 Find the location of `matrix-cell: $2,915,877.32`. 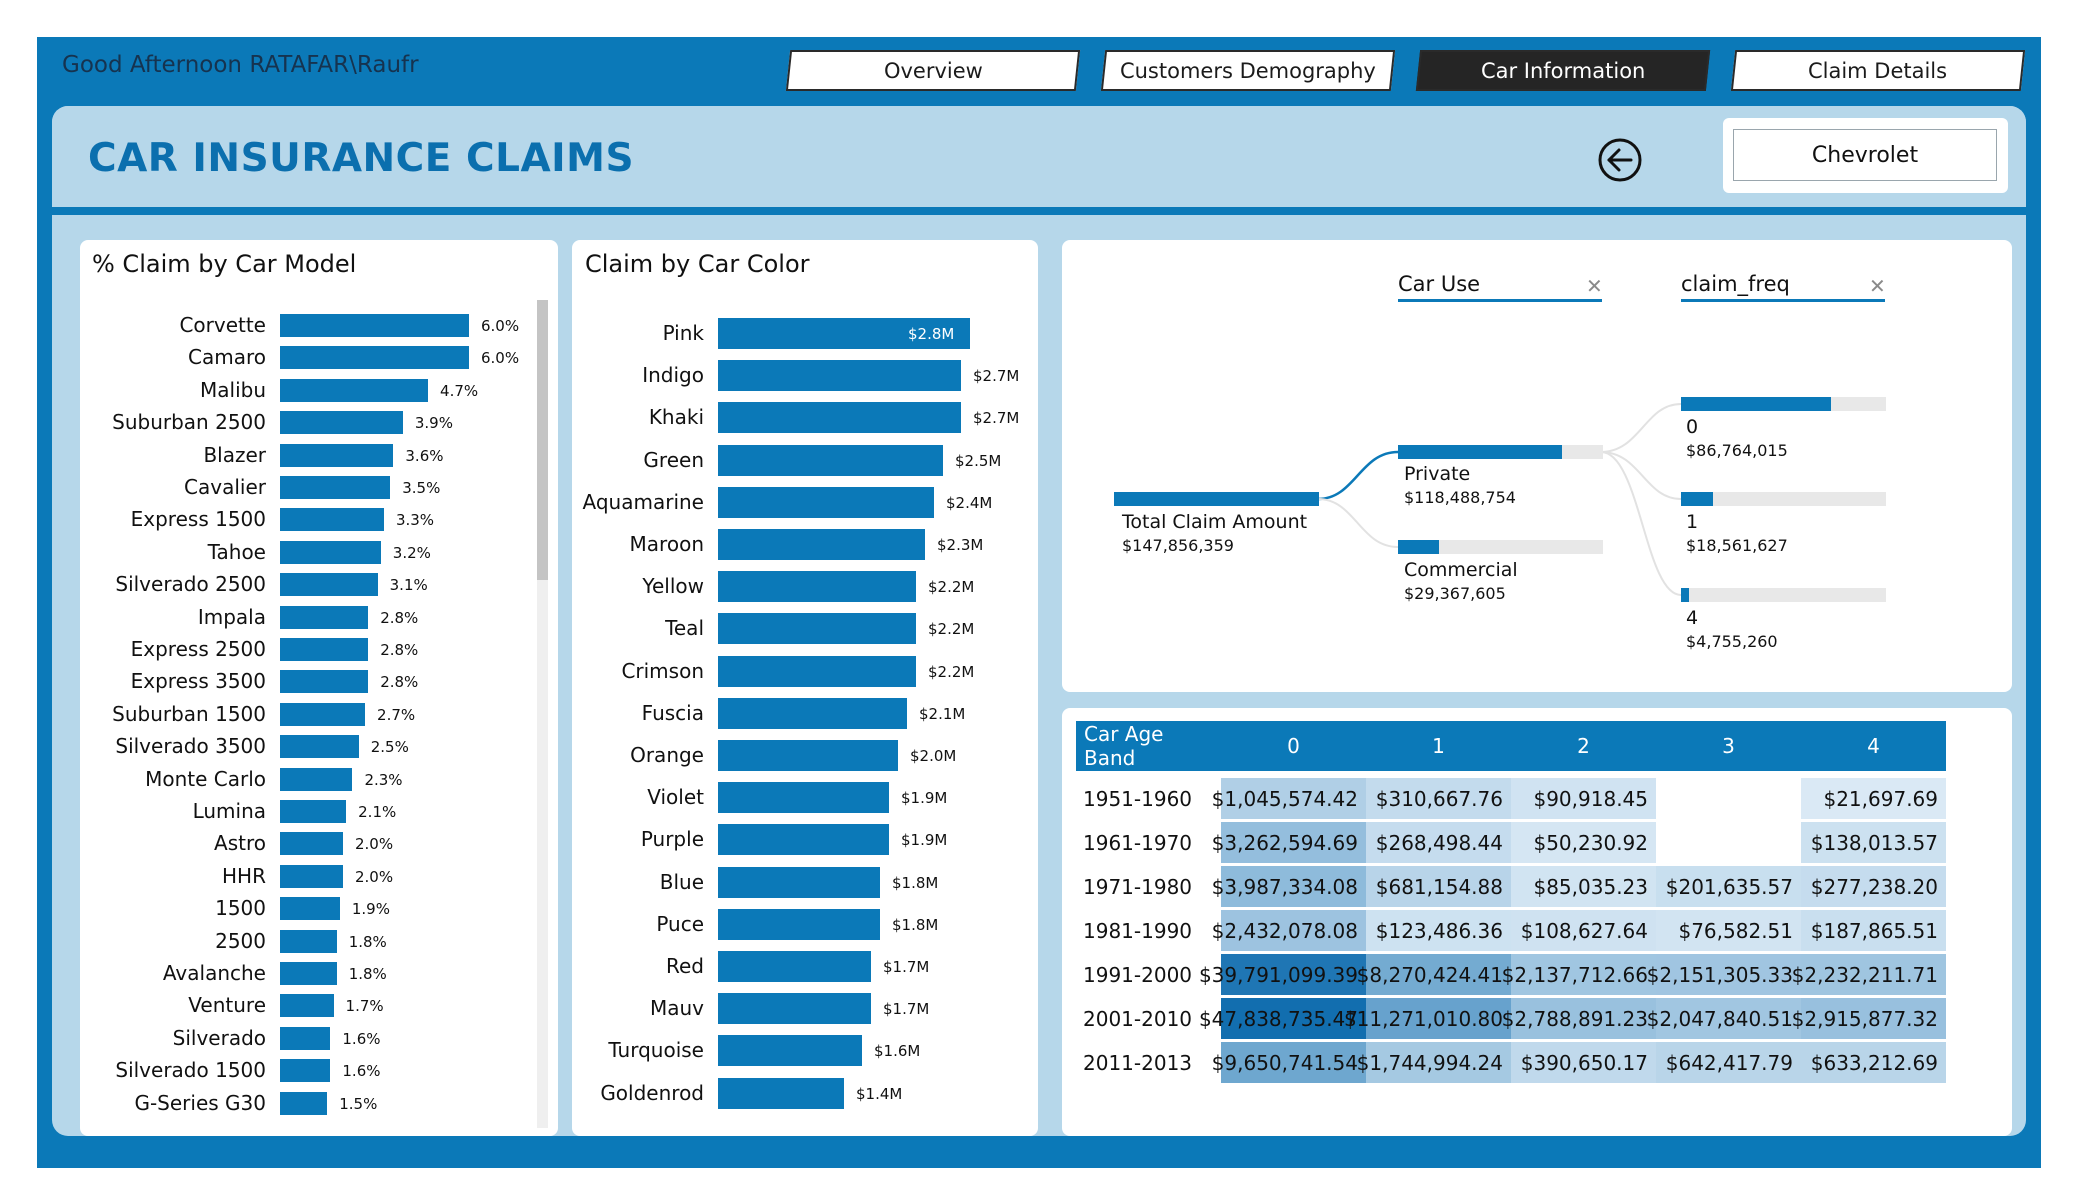

matrix-cell: $2,915,877.32 is located at coordinates (1869, 1018).